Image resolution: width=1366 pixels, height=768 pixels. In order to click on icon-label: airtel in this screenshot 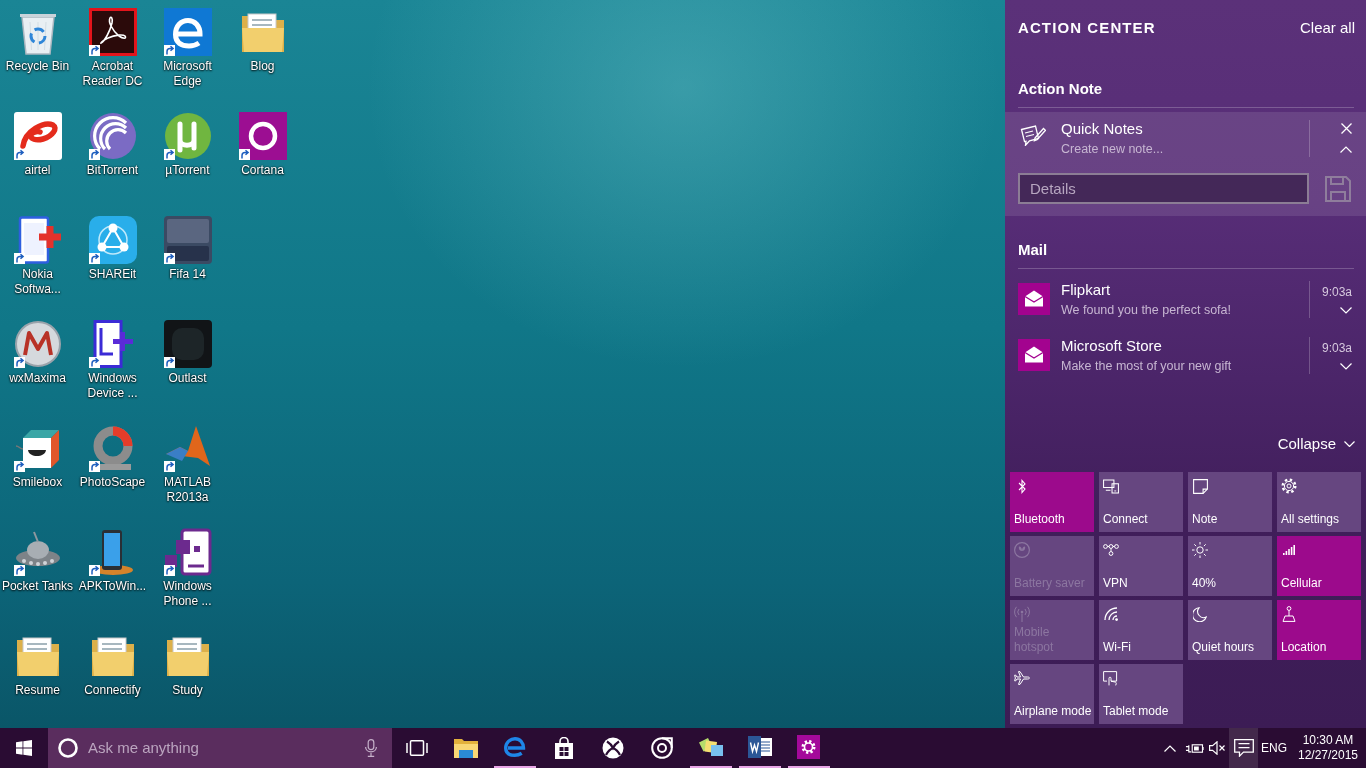, I will do `click(37, 170)`.